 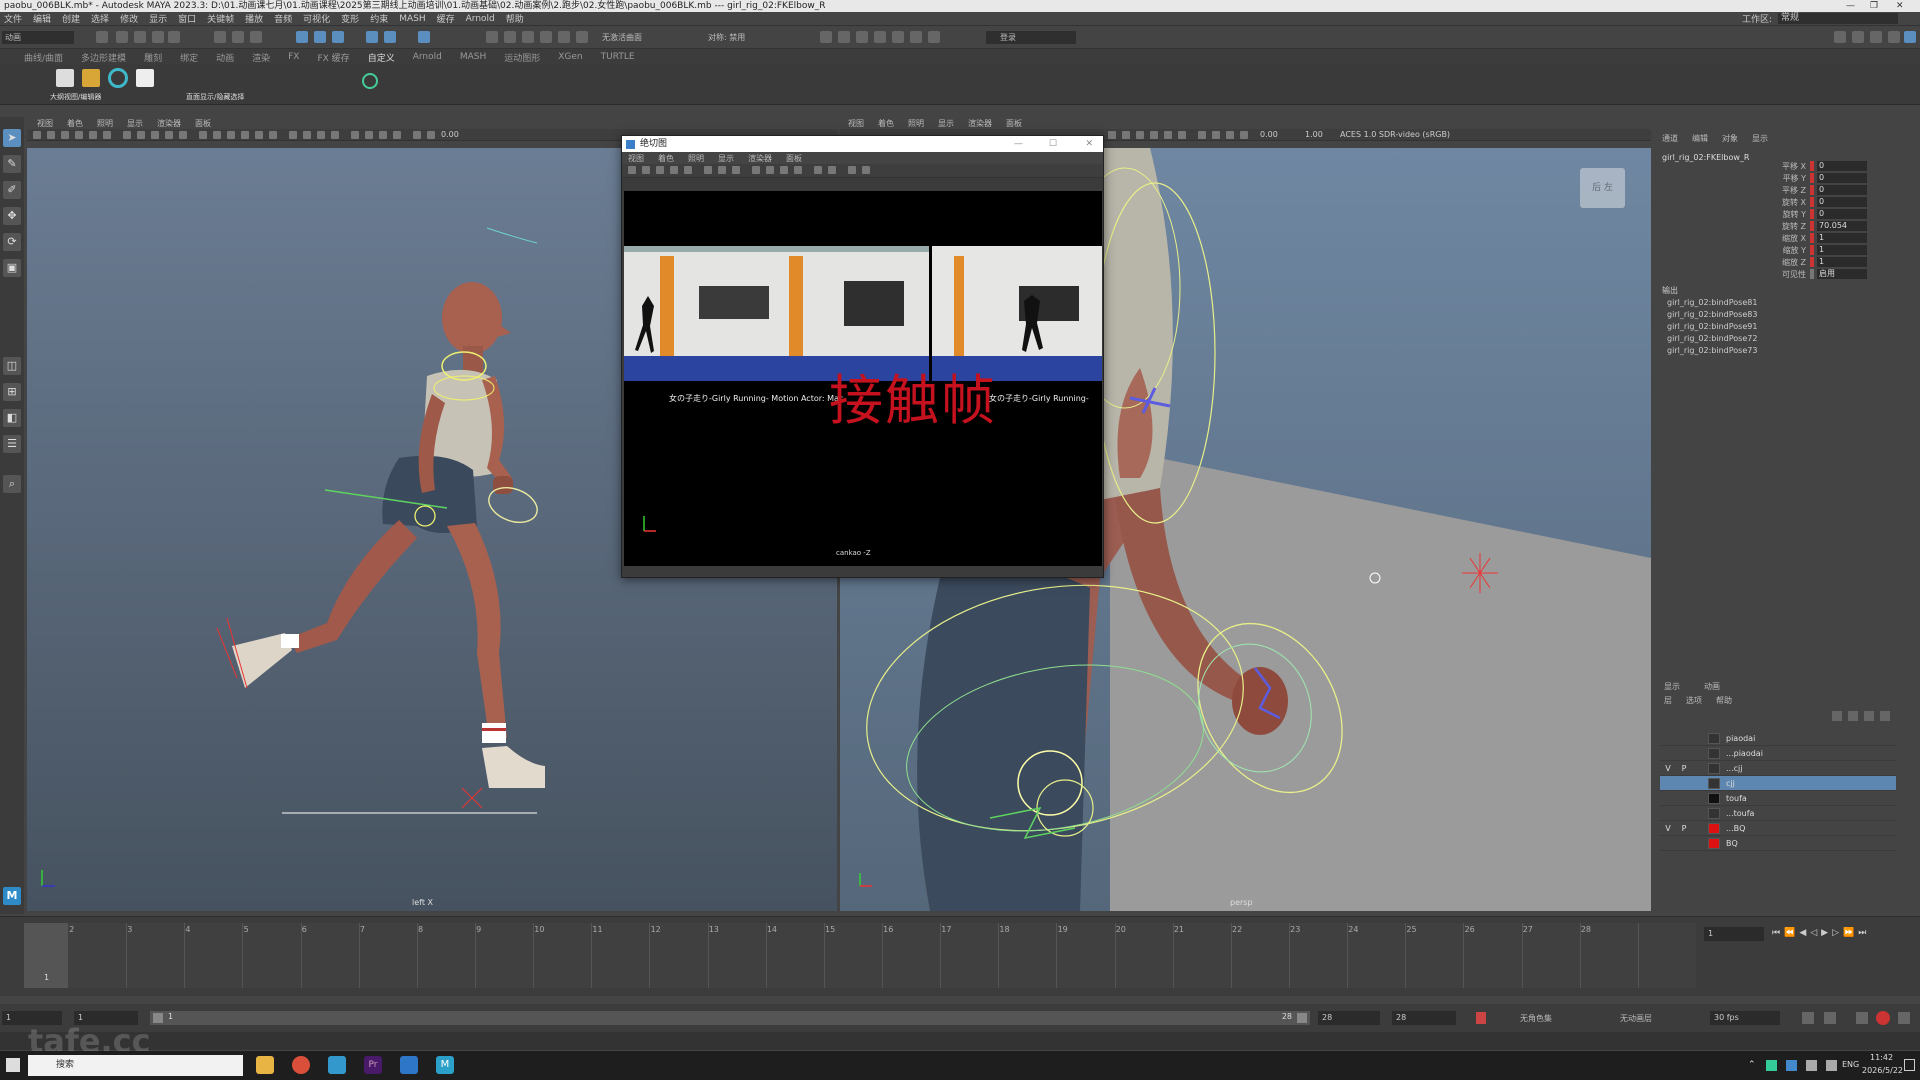 What do you see at coordinates (1762, 351) in the screenshot?
I see `output-node: girl_rig_02:bindPose73` at bounding box center [1762, 351].